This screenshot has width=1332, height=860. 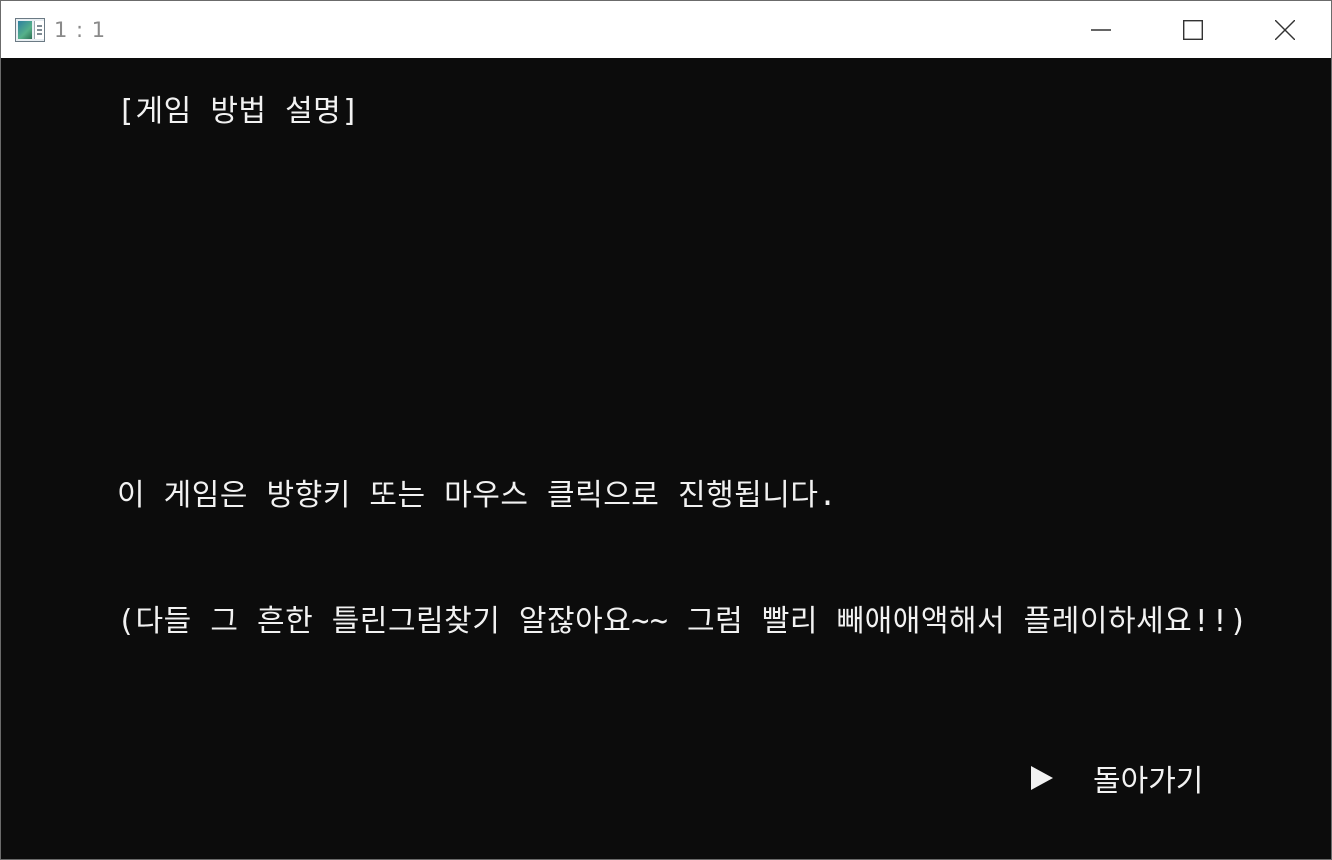 I want to click on console-app-icon, so click(x=30, y=30).